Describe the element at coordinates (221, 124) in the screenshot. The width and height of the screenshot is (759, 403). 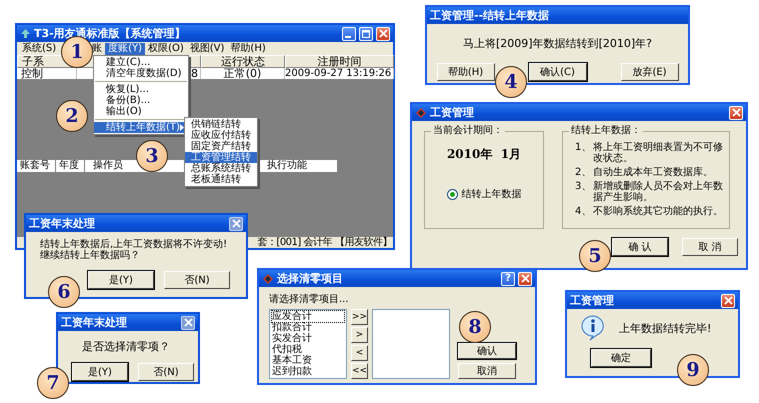
I see `menu-item: 供销链结转` at that location.